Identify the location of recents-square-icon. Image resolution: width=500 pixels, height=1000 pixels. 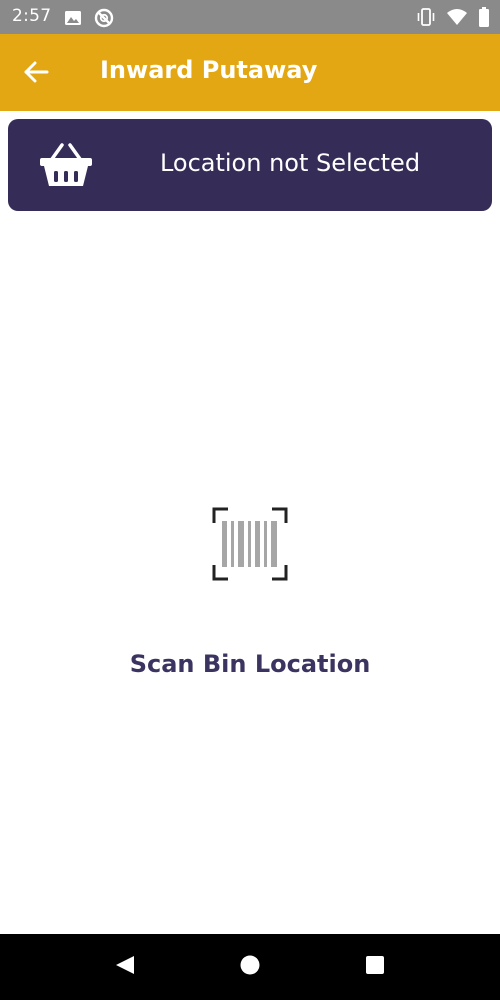
(375, 967).